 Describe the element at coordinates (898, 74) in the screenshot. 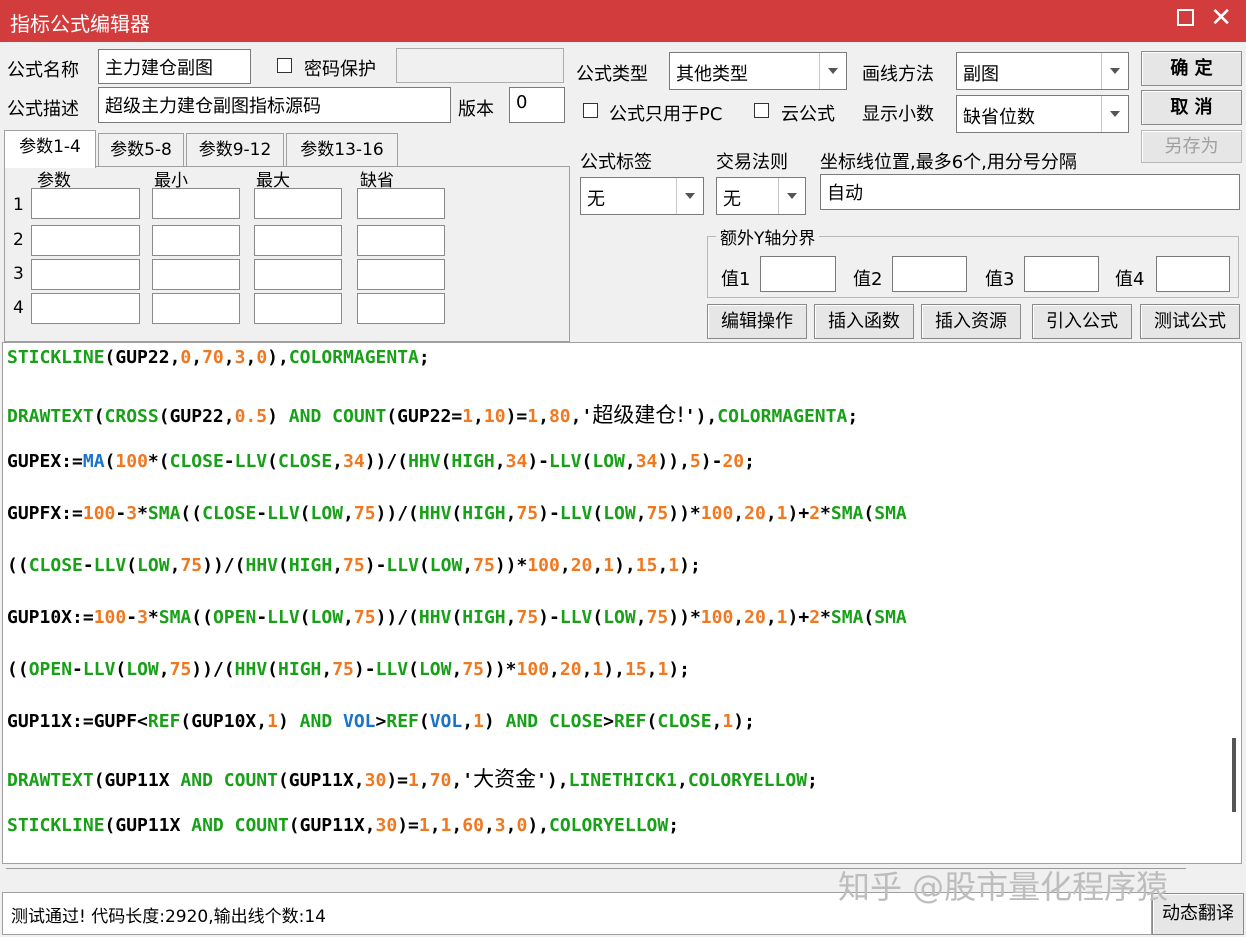

I see `draw-method-label: 画线方法` at that location.